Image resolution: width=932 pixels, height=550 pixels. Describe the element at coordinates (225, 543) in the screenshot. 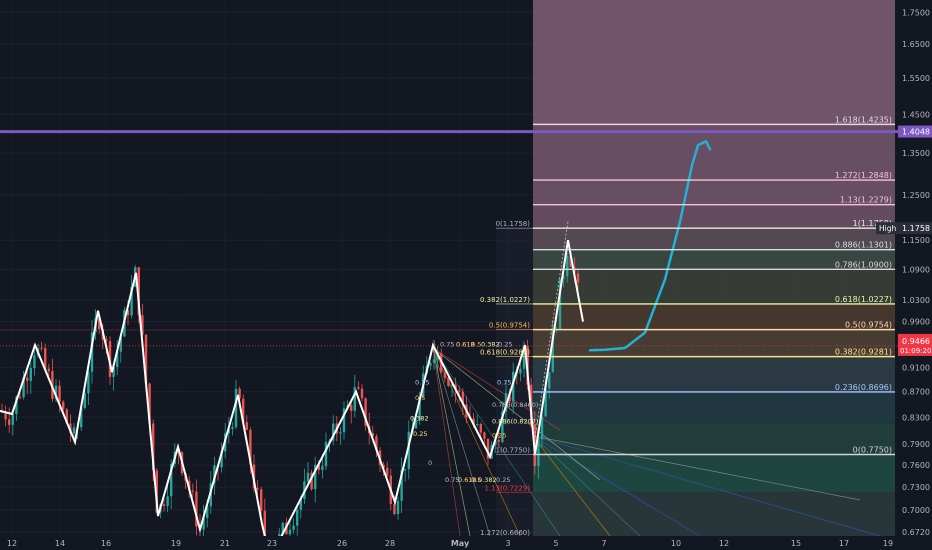

I see `x-tick-label: 21` at that location.